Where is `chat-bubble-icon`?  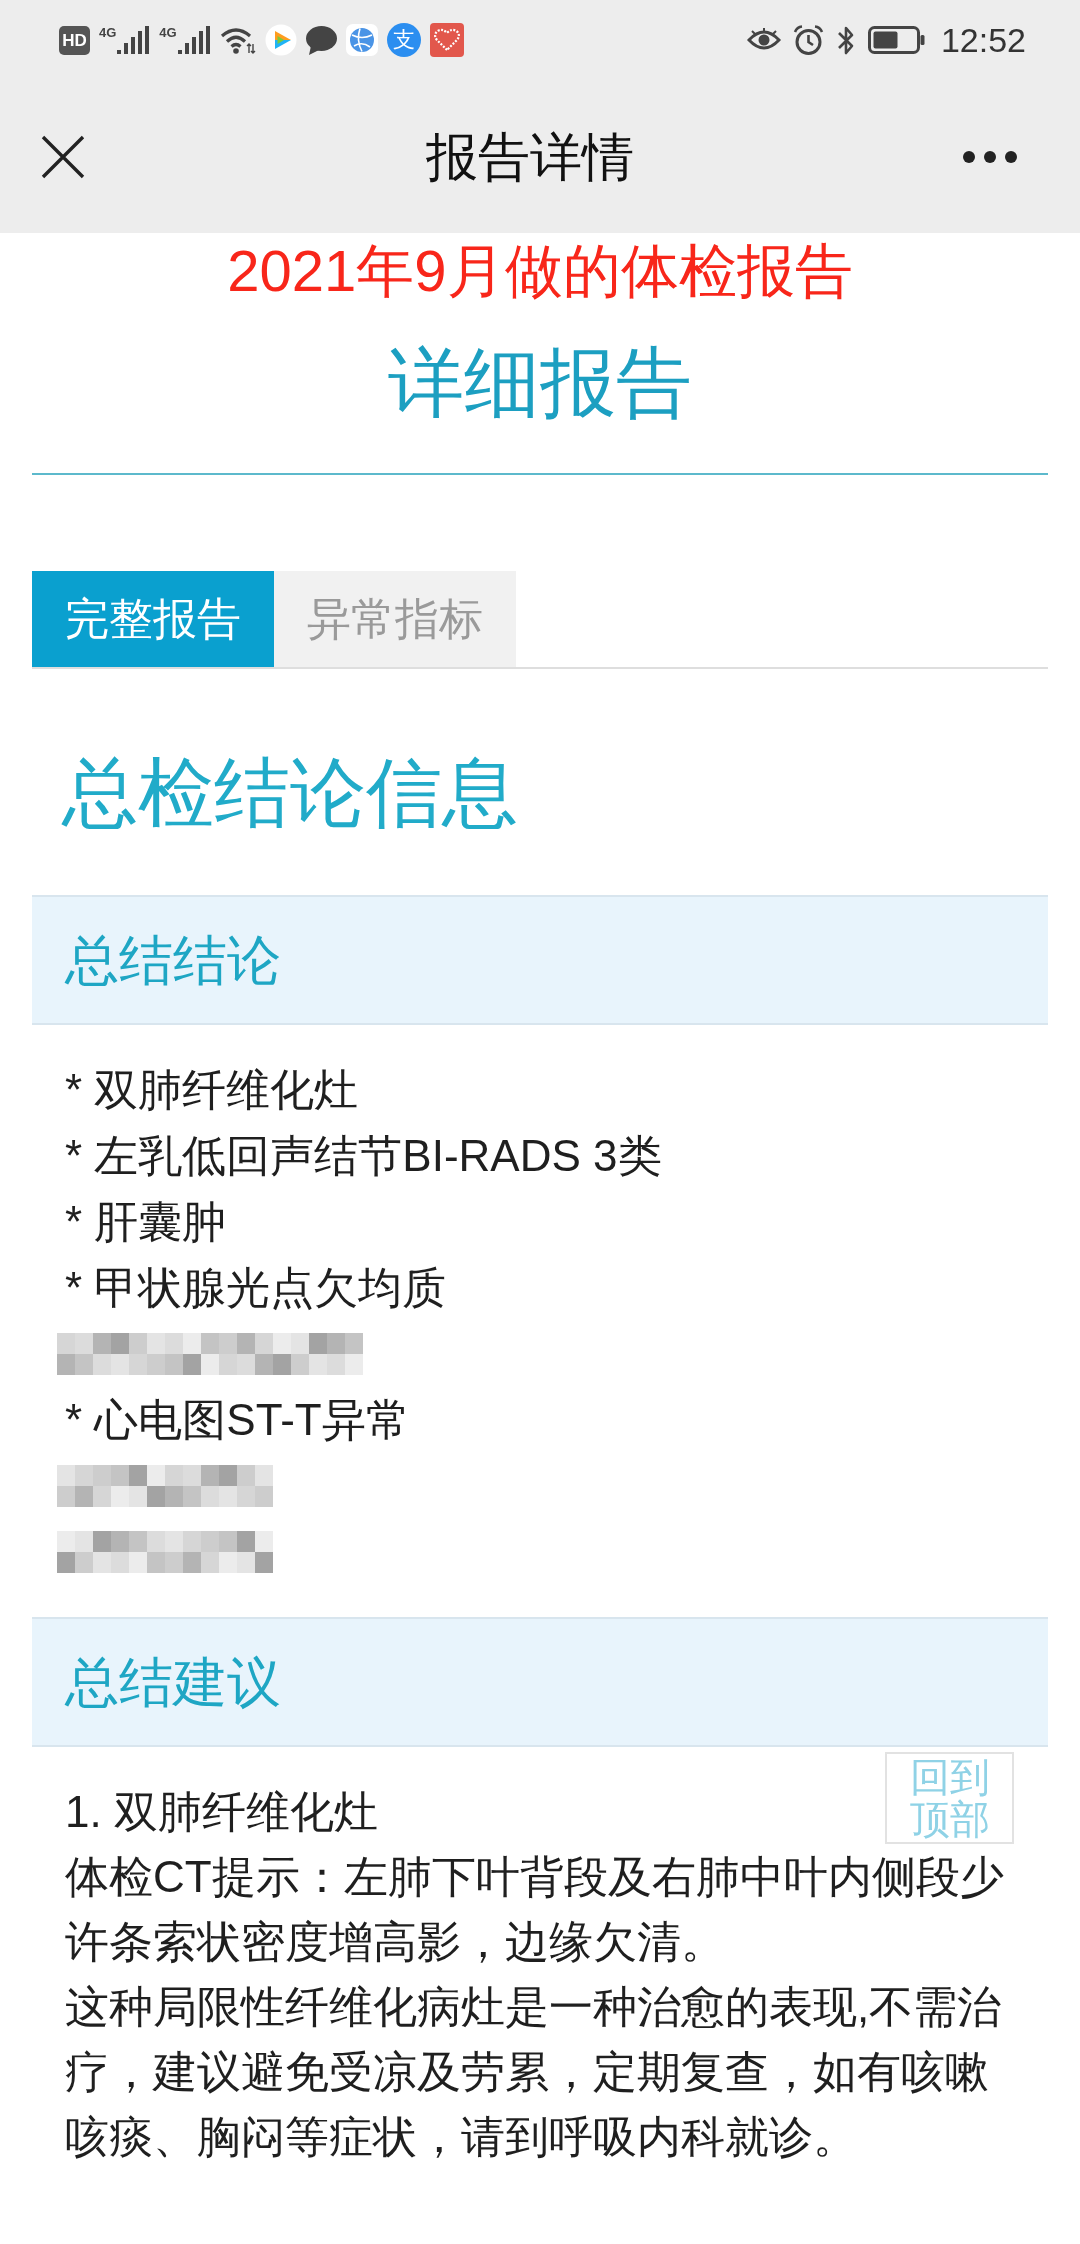 chat-bubble-icon is located at coordinates (321, 40).